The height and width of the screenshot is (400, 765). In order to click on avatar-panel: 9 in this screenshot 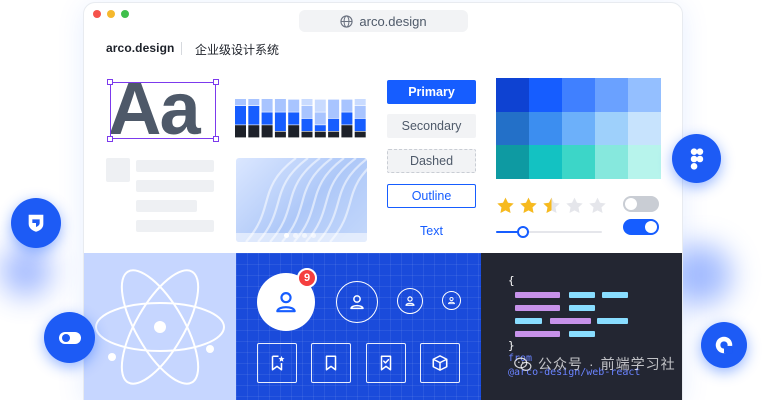, I will do `click(358, 326)`.